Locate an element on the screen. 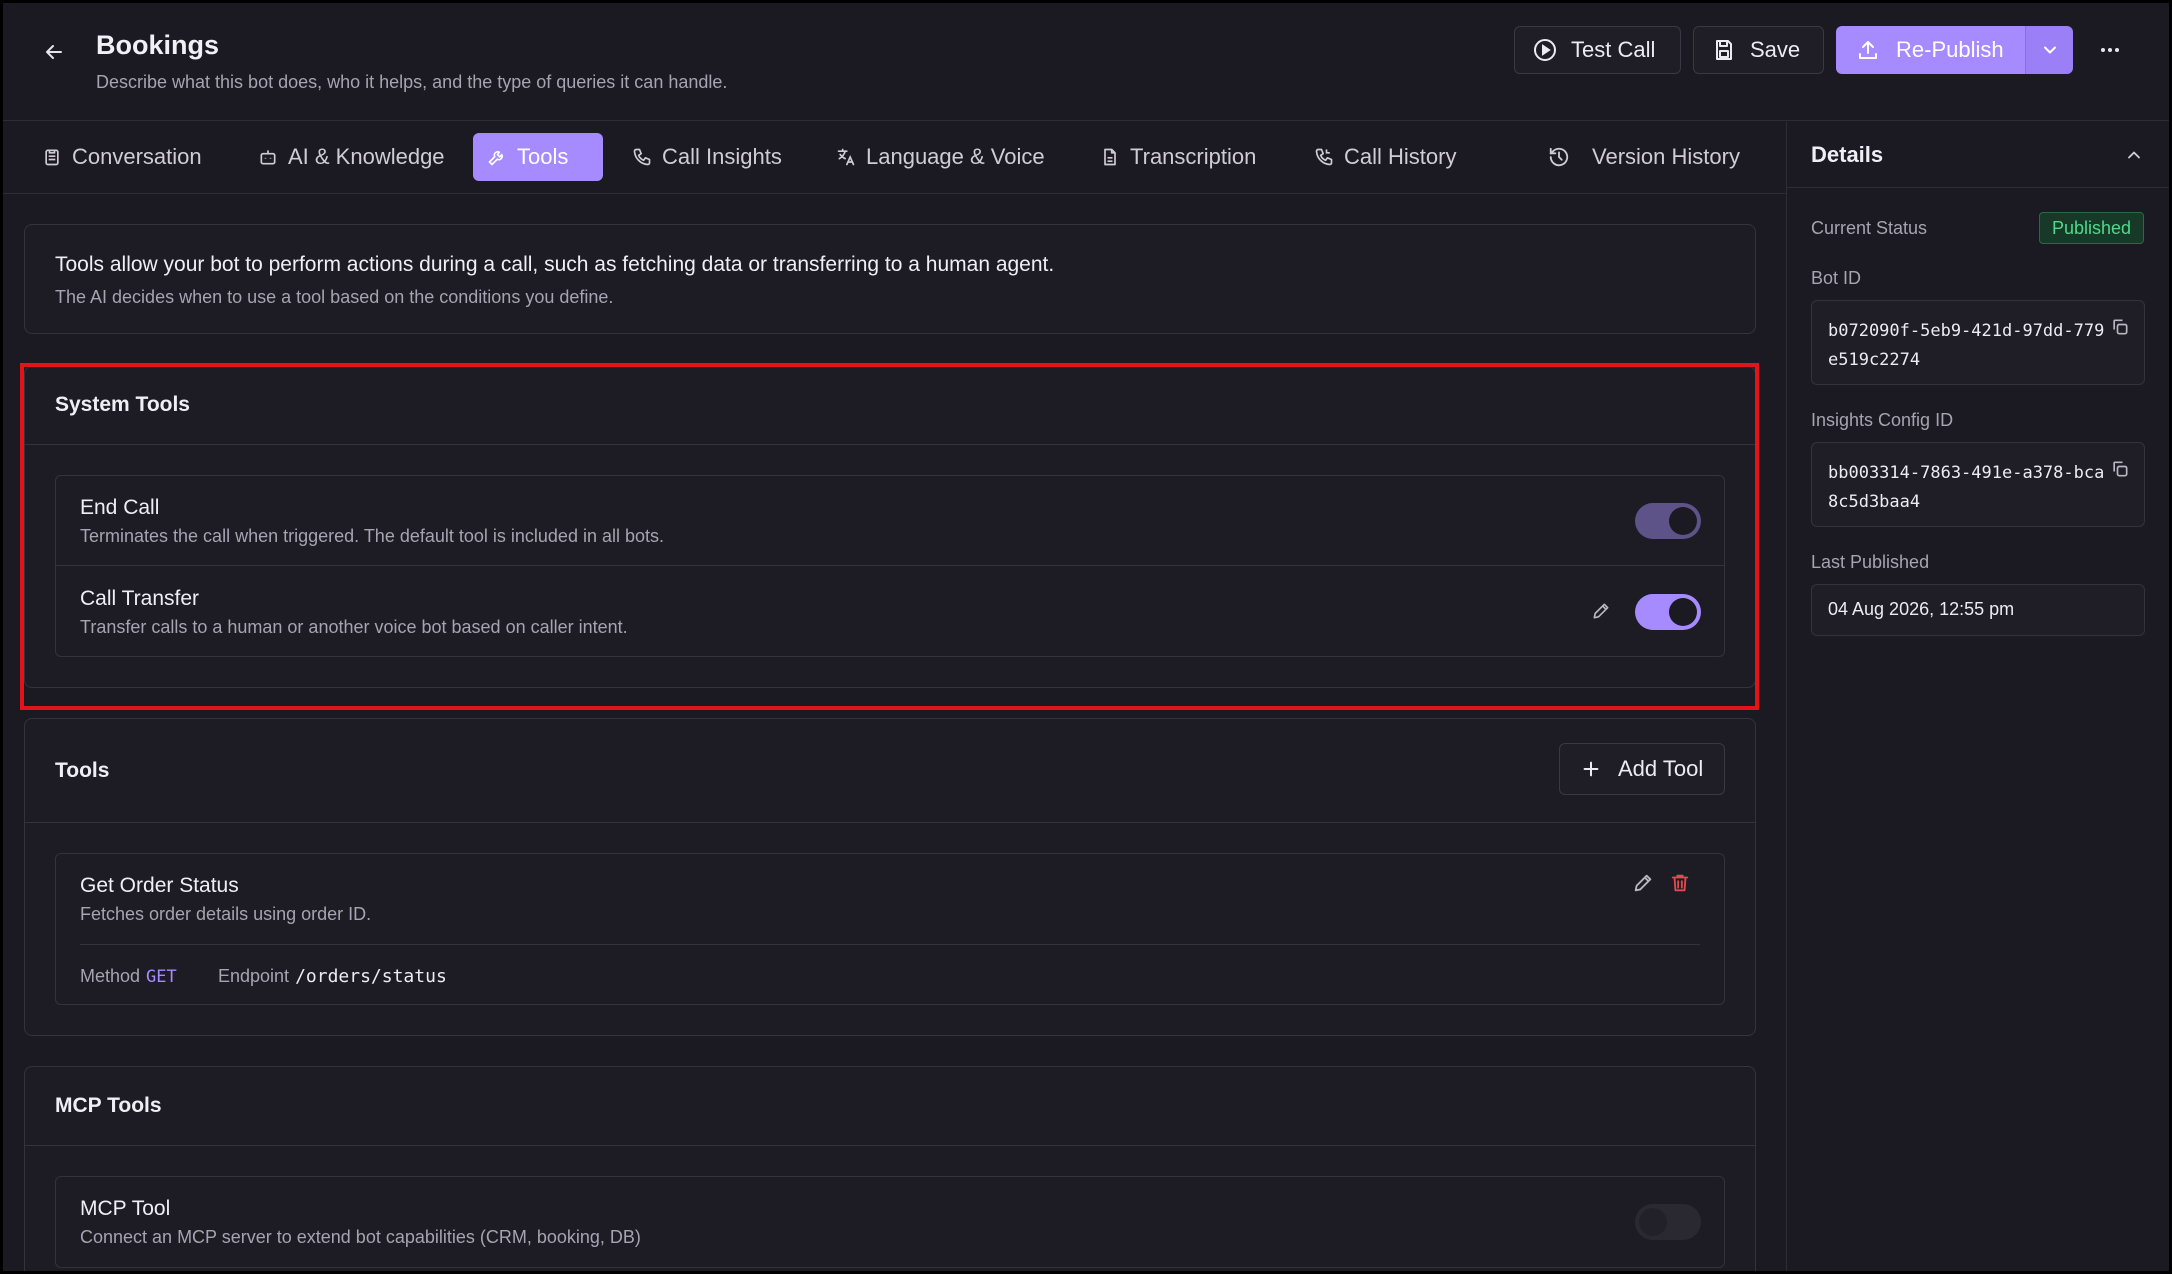  edit-call-transfer-button is located at coordinates (1601, 611).